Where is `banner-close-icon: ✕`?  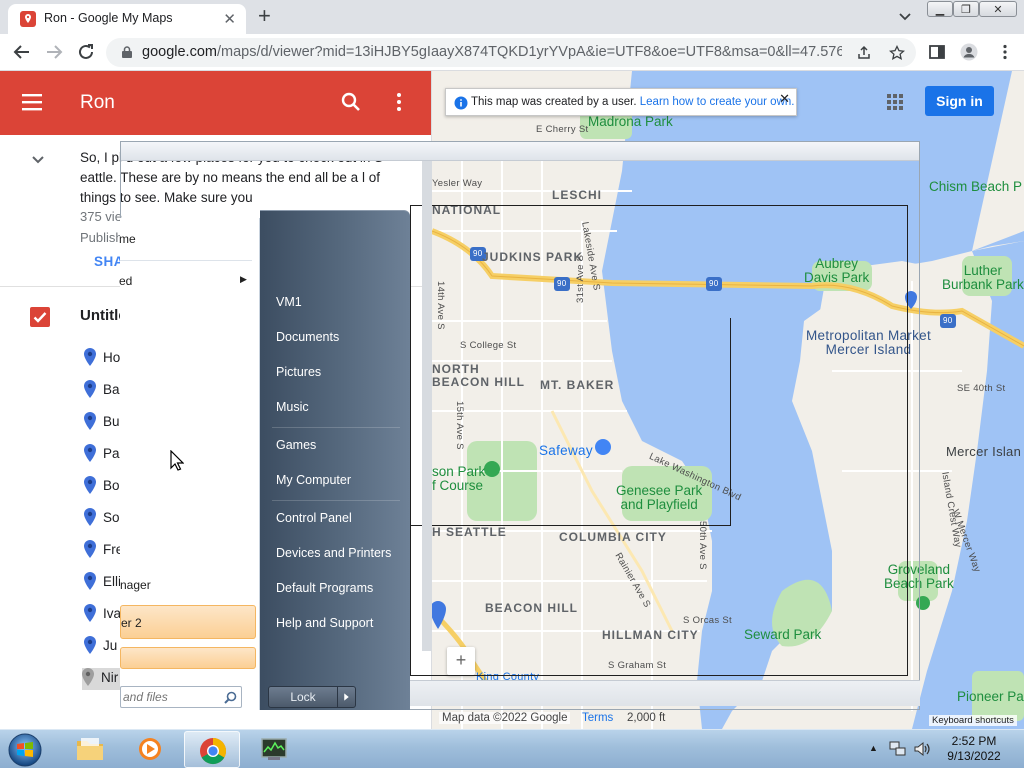
banner-close-icon: ✕ is located at coordinates (784, 99).